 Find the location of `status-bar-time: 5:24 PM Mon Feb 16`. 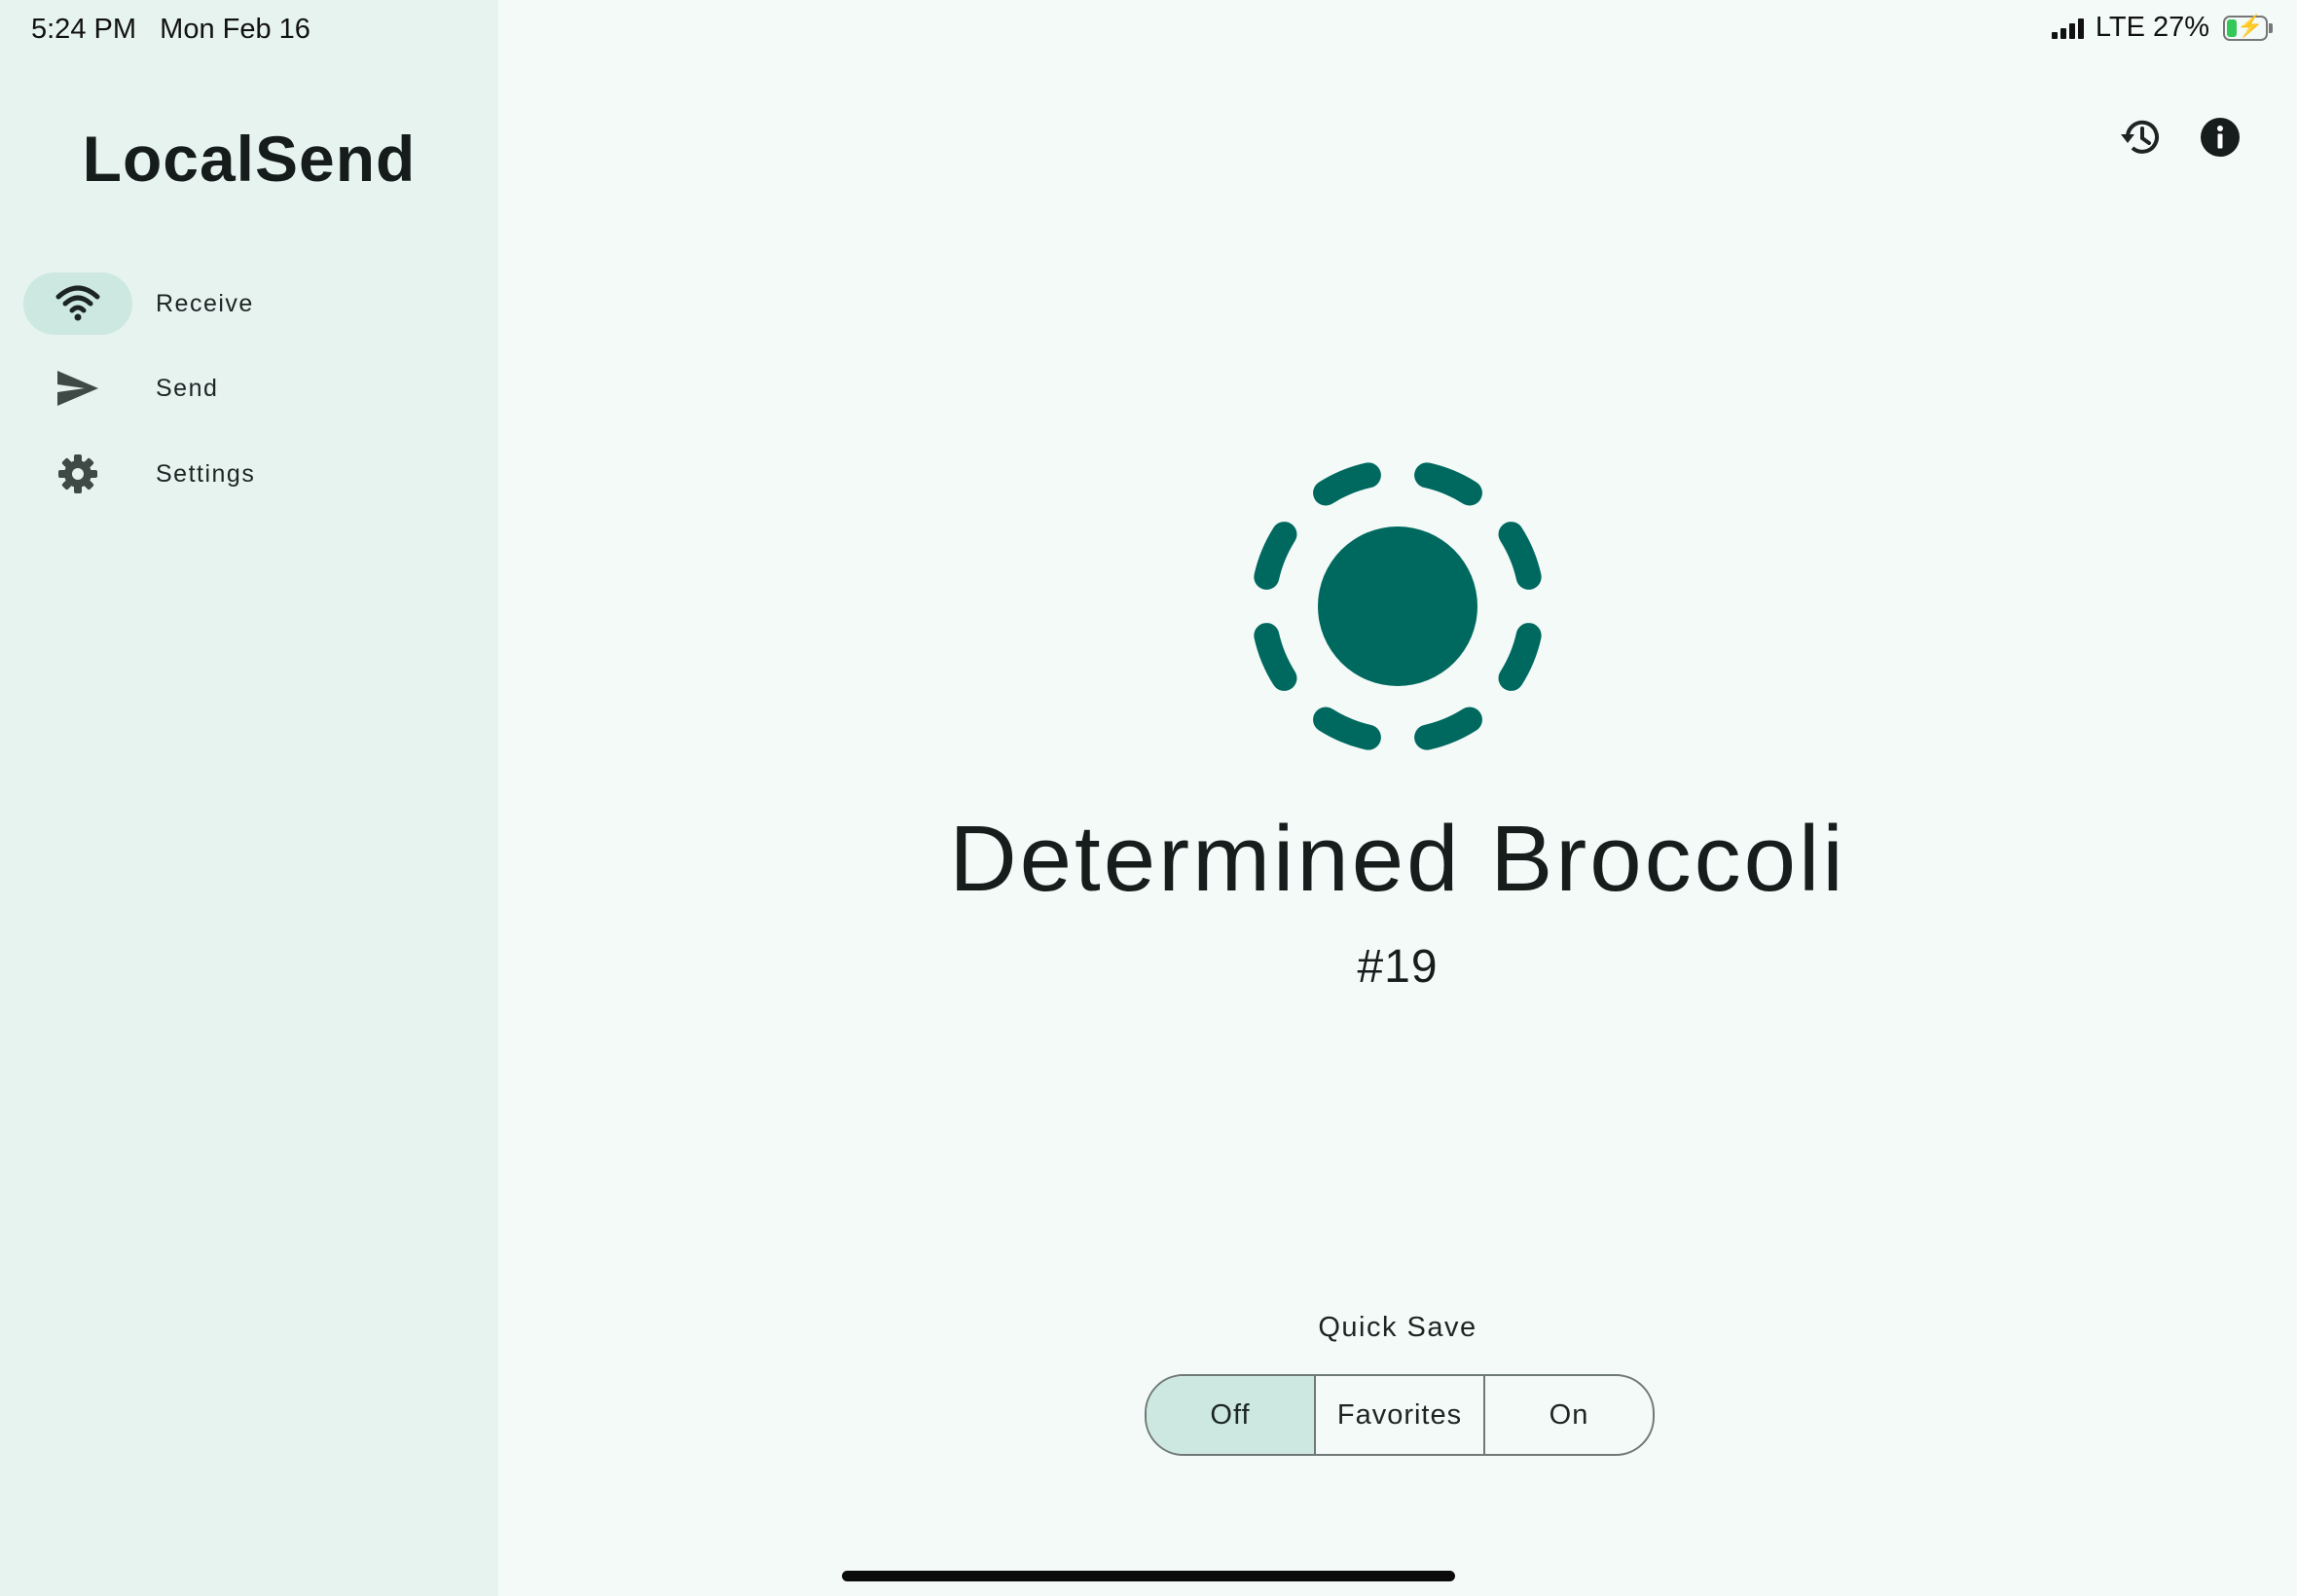

status-bar-time: 5:24 PM Mon Feb 16 is located at coordinates (170, 30).